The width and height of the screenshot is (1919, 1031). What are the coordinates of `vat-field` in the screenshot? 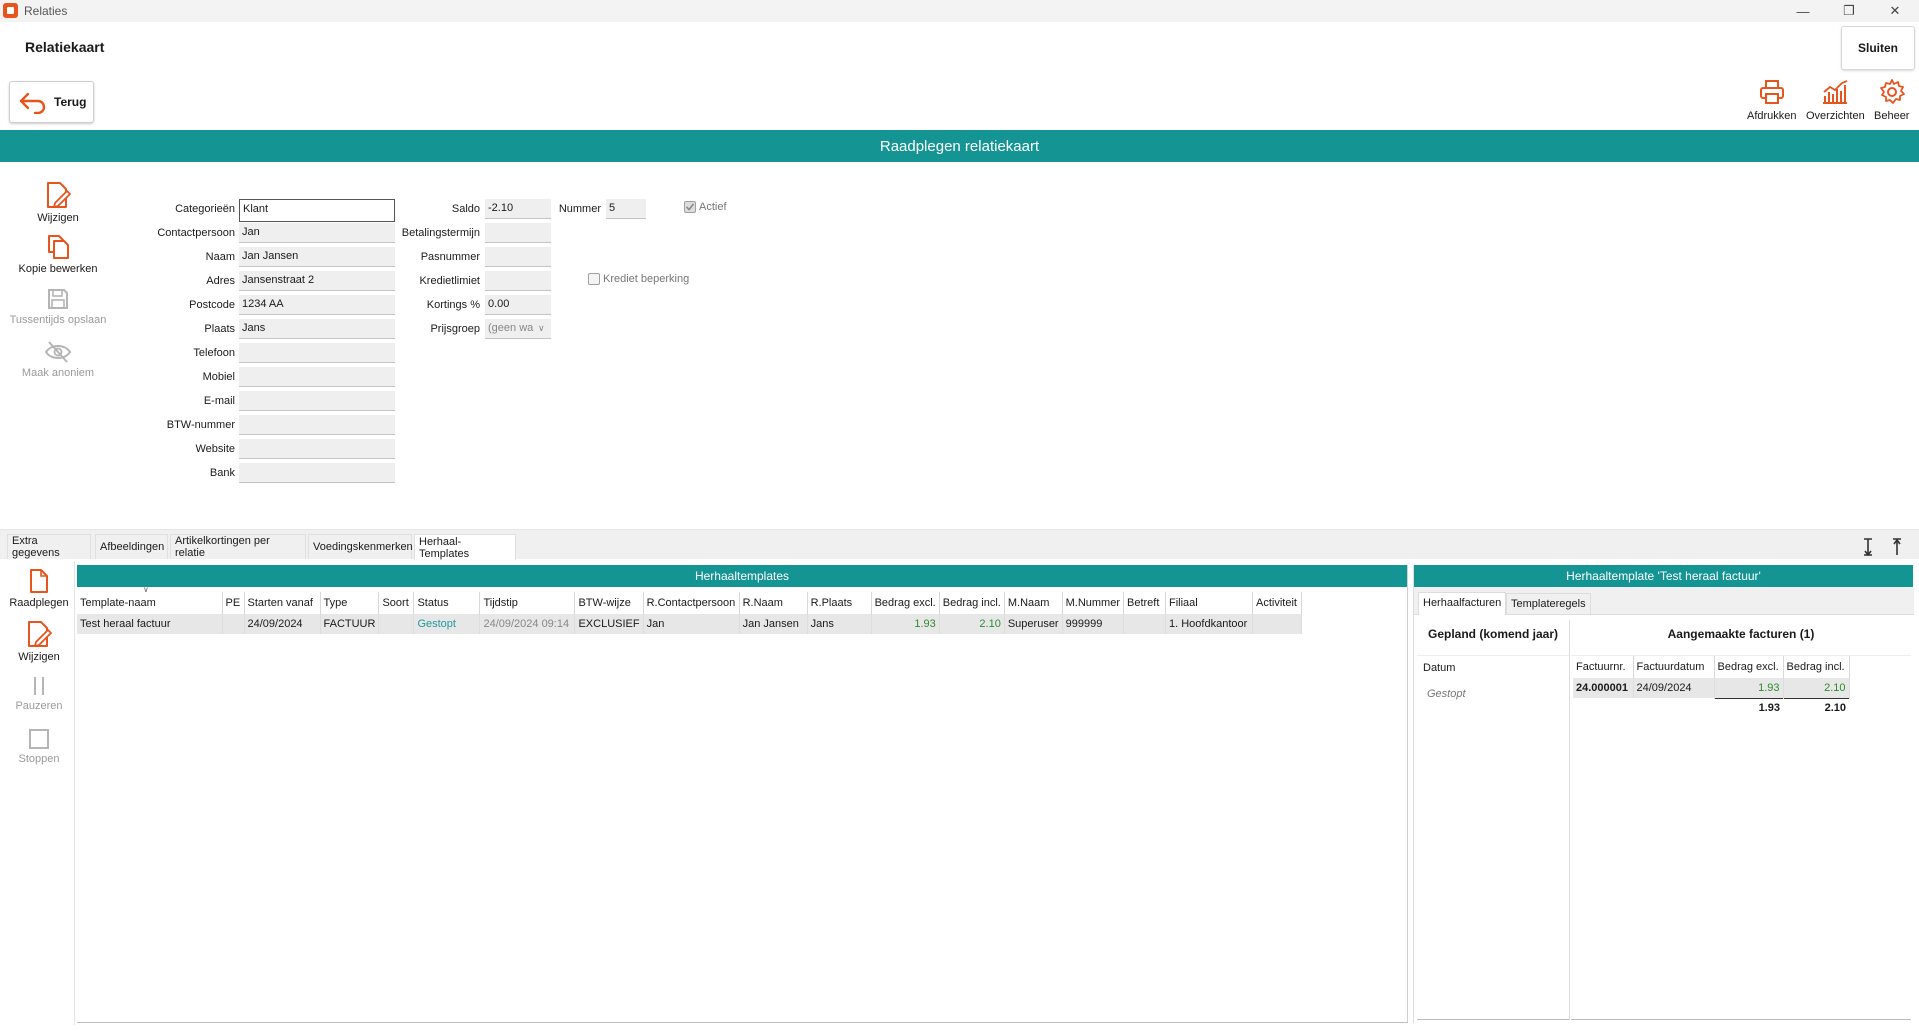 It's located at (317, 425).